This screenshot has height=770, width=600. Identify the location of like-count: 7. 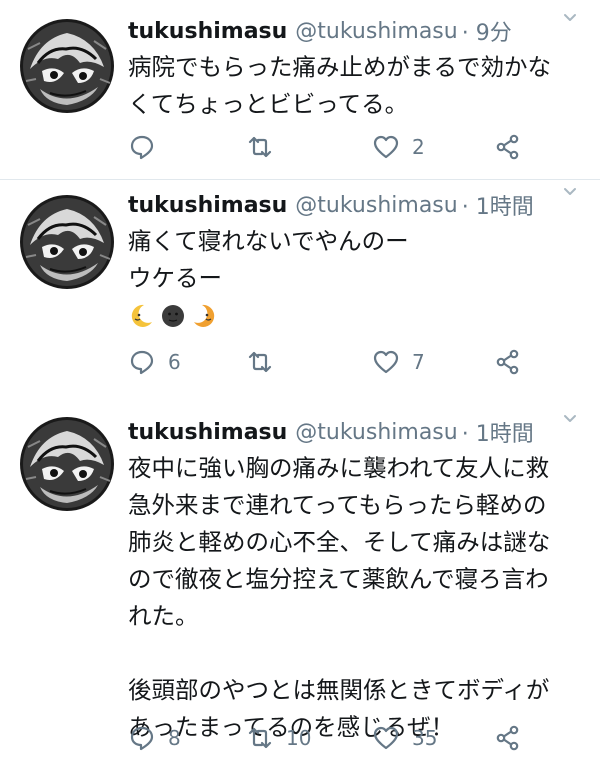
(418, 362).